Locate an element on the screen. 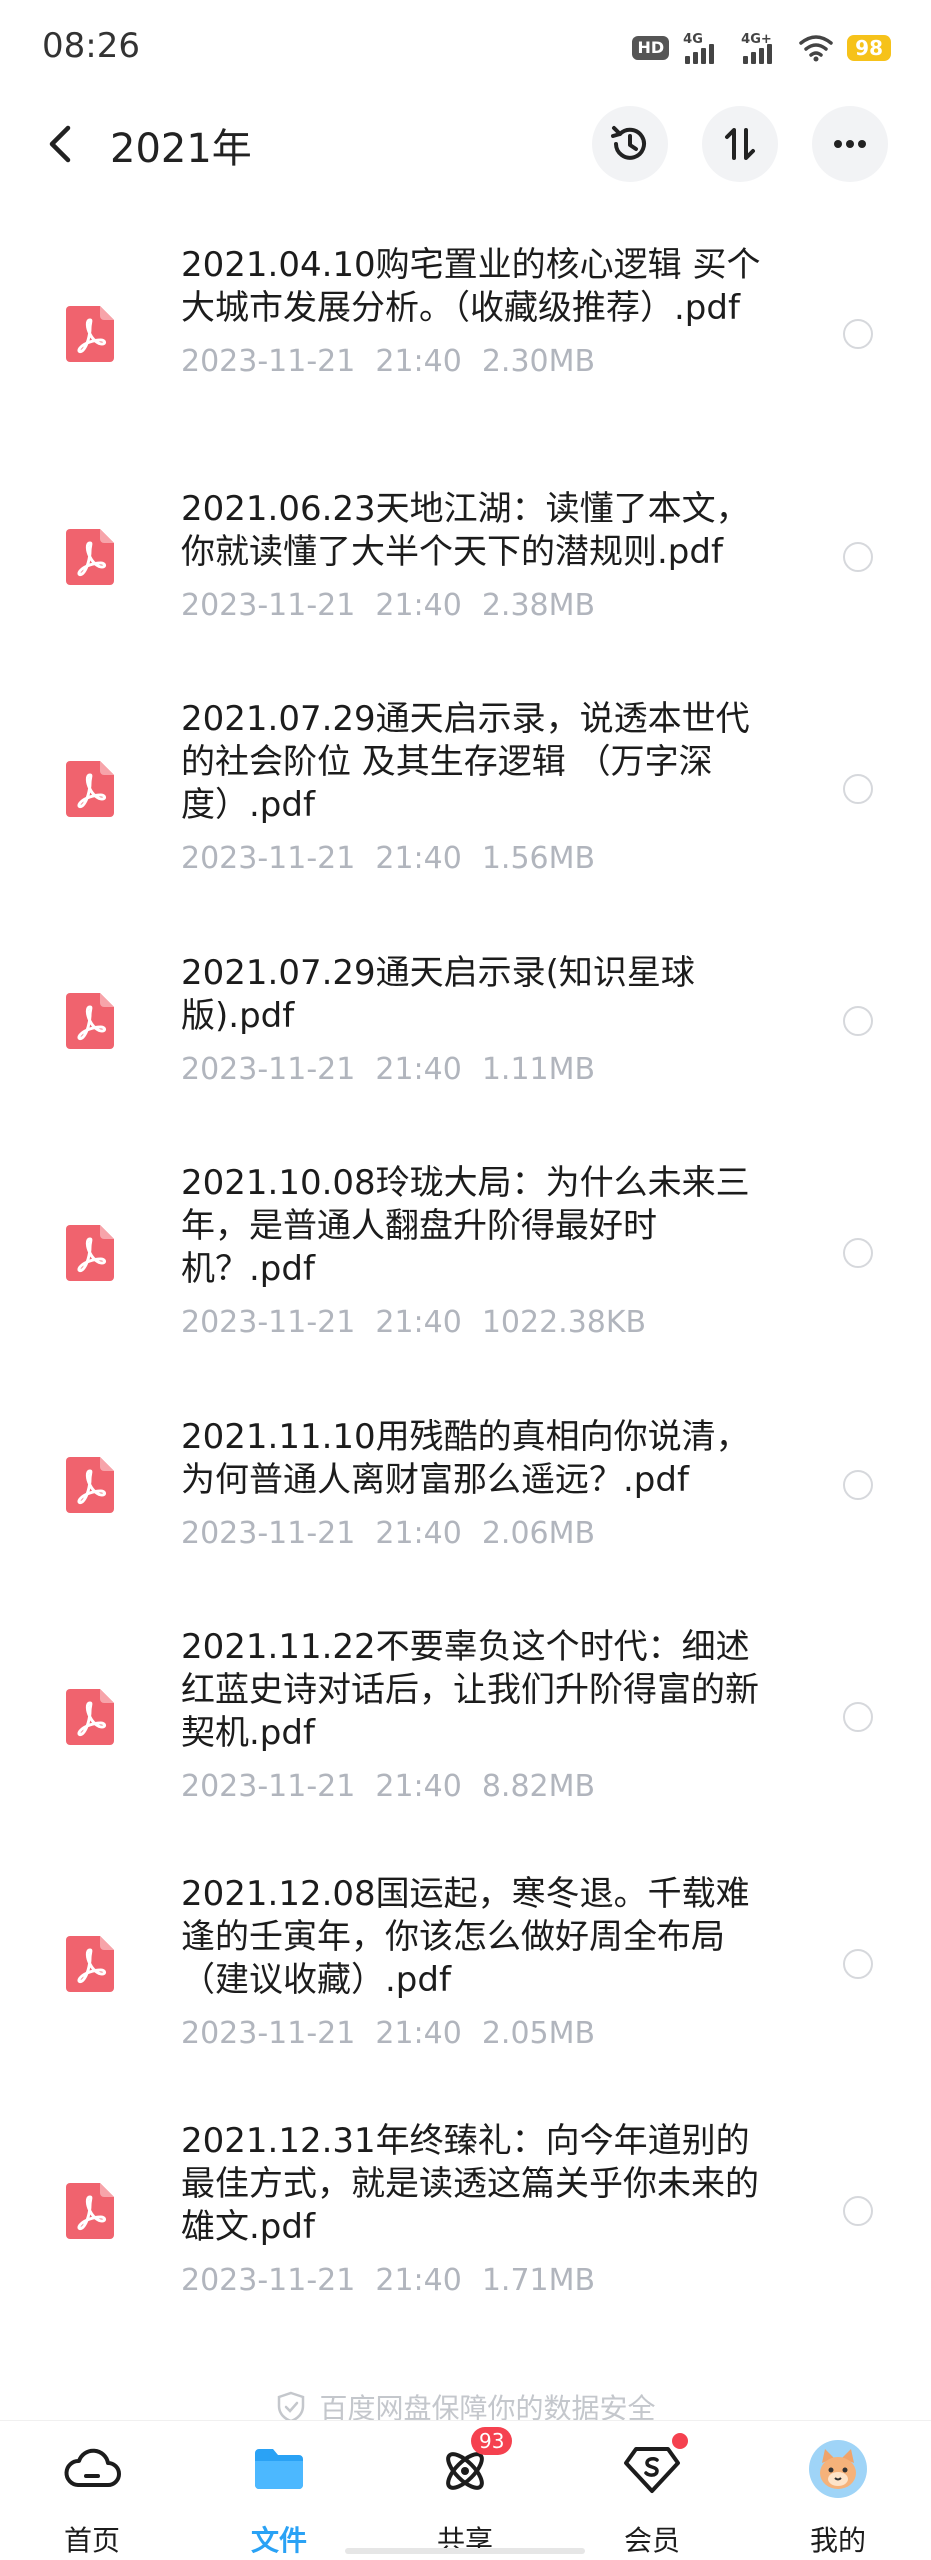  file-meta: 2023-11-21 21:40 2.05MB is located at coordinates (481, 2034).